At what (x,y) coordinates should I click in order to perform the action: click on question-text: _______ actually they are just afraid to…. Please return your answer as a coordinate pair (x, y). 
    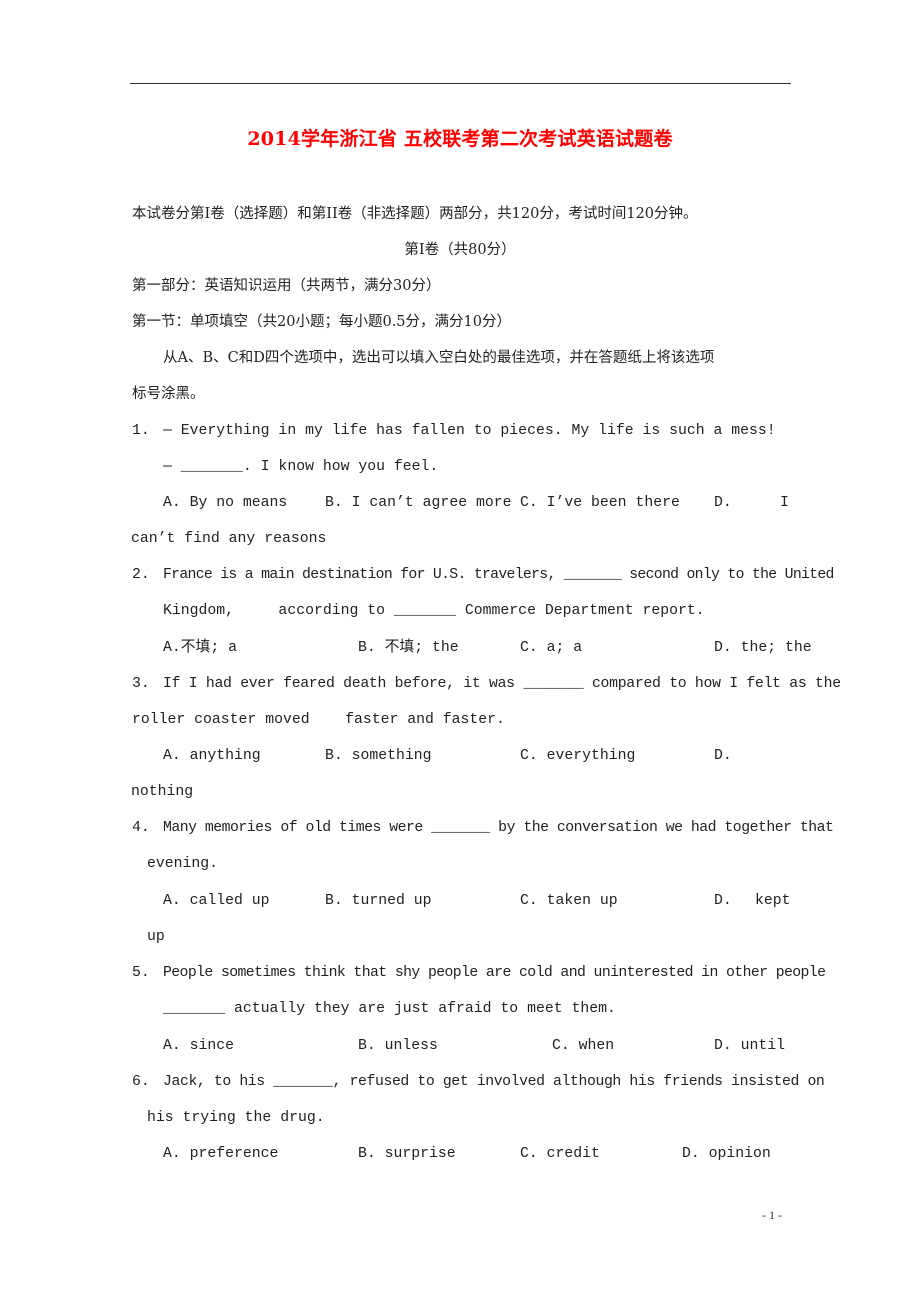
    Looking at the image, I should click on (389, 1009).